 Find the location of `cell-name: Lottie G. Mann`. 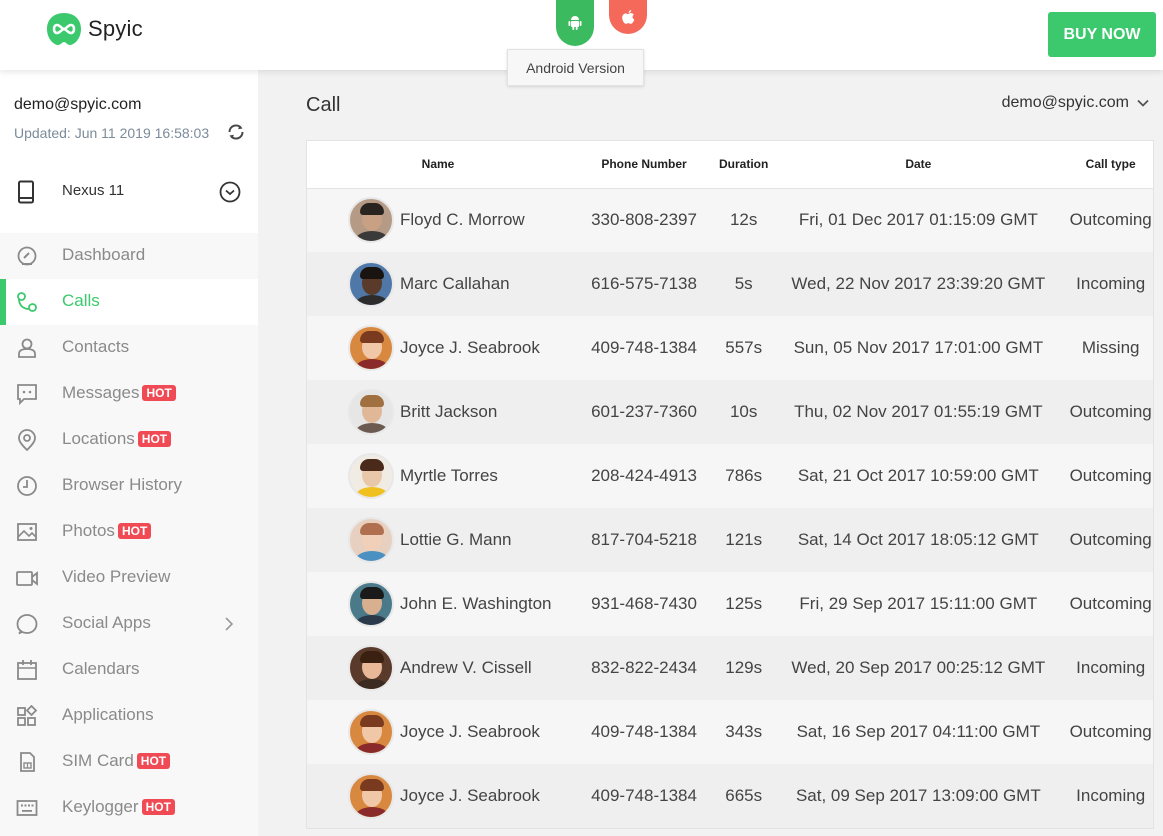

cell-name: Lottie G. Mann is located at coordinates (438, 540).